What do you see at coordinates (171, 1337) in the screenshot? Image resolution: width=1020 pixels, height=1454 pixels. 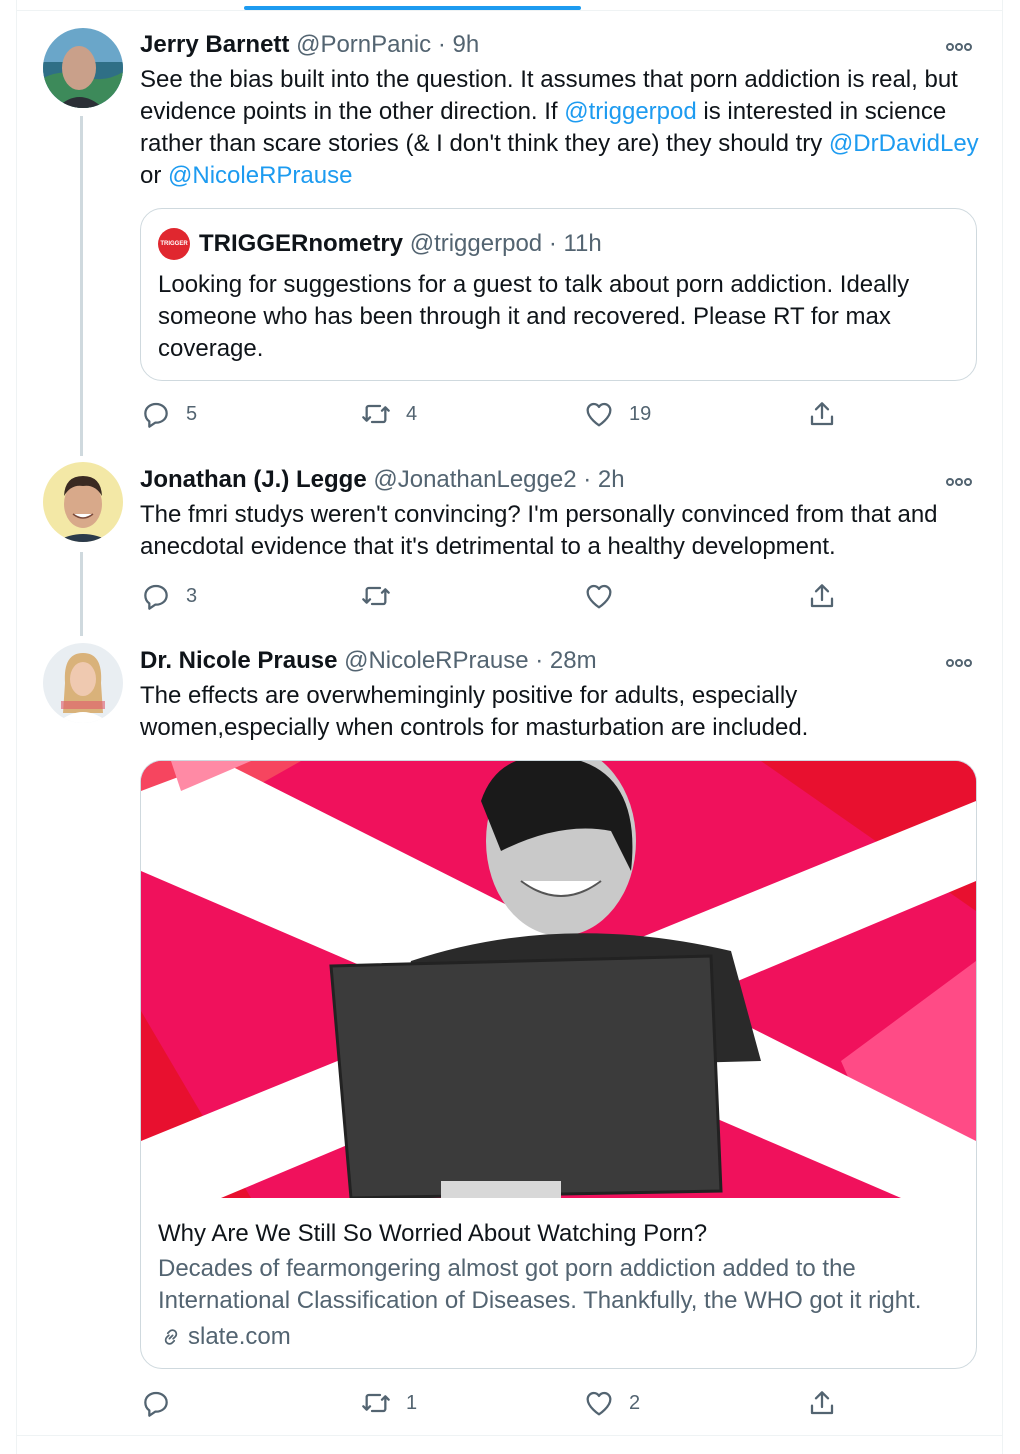 I see `link-icon` at bounding box center [171, 1337].